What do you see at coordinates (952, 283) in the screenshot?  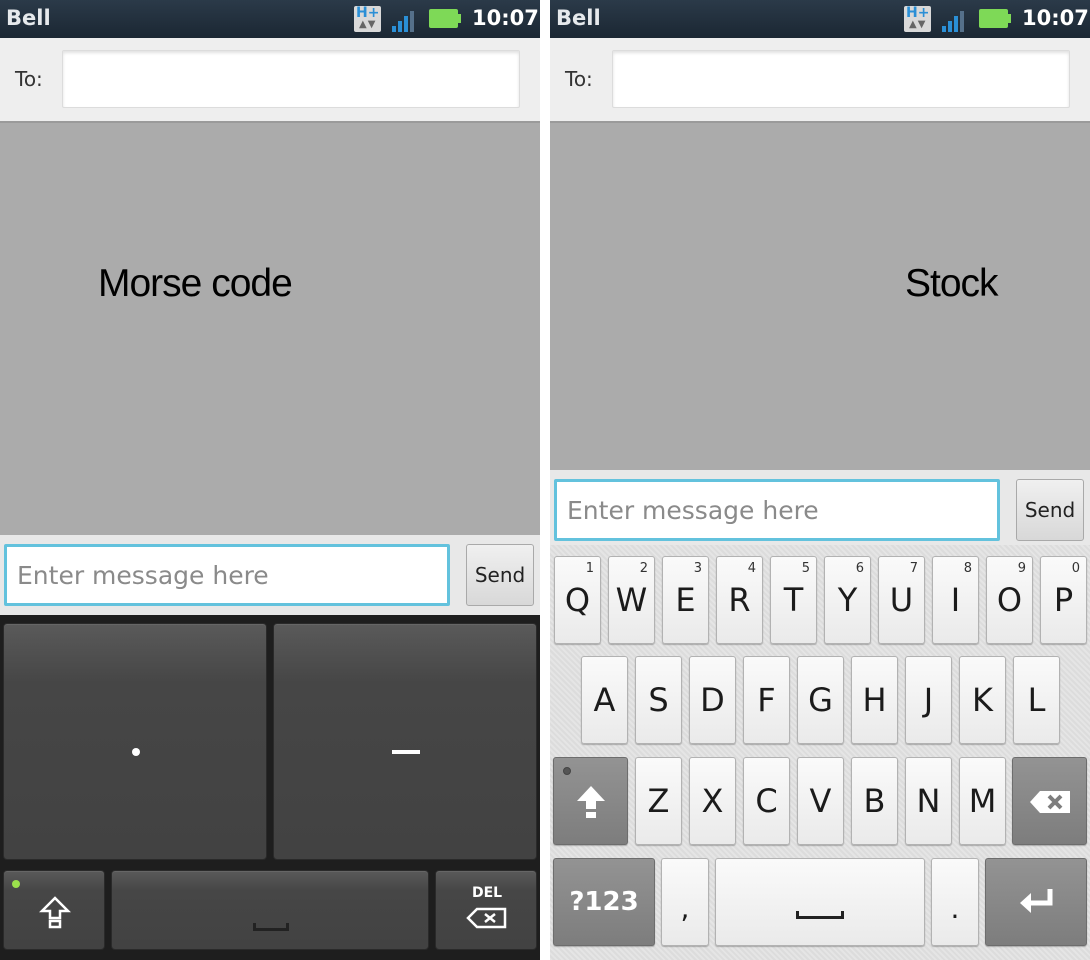 I see `keyboard-type-label: Stock` at bounding box center [952, 283].